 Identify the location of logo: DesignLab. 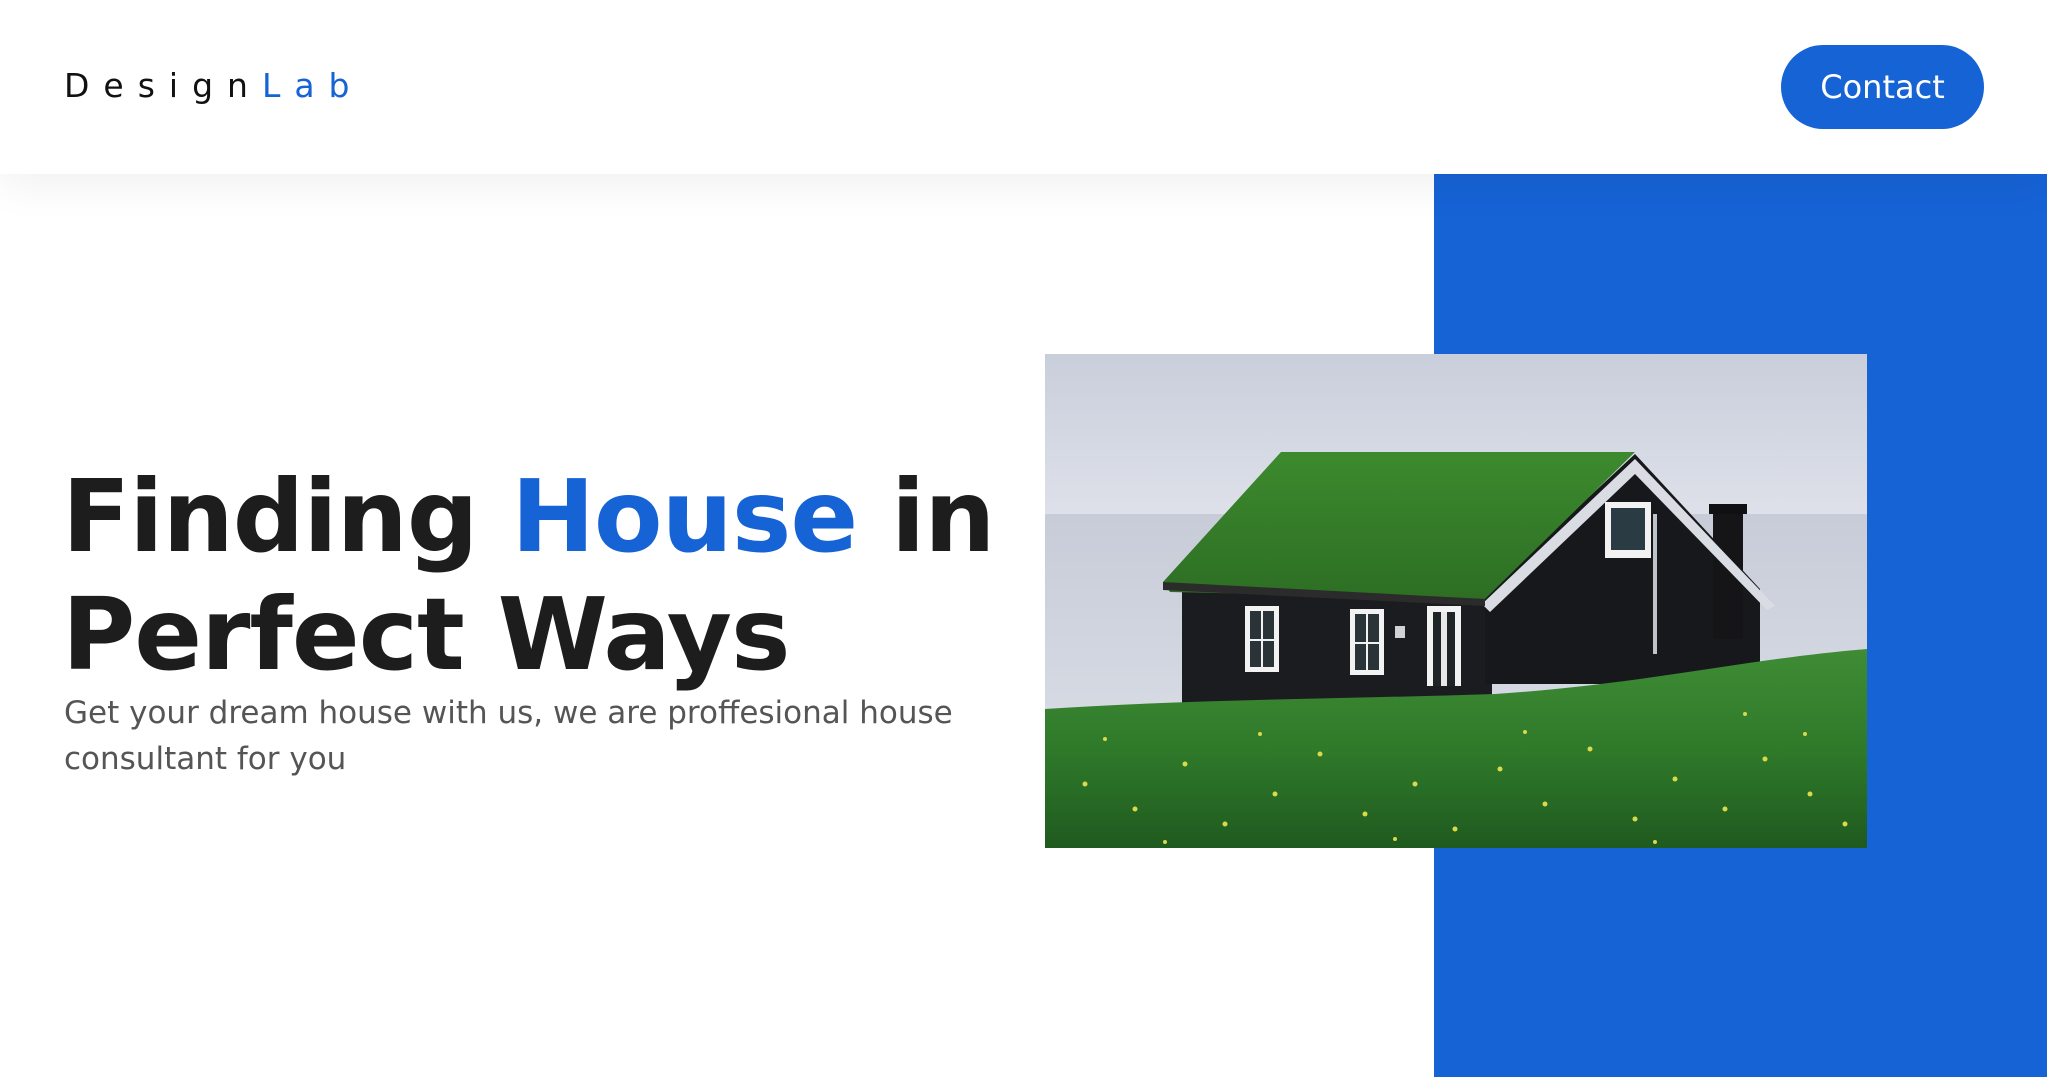
(214, 85).